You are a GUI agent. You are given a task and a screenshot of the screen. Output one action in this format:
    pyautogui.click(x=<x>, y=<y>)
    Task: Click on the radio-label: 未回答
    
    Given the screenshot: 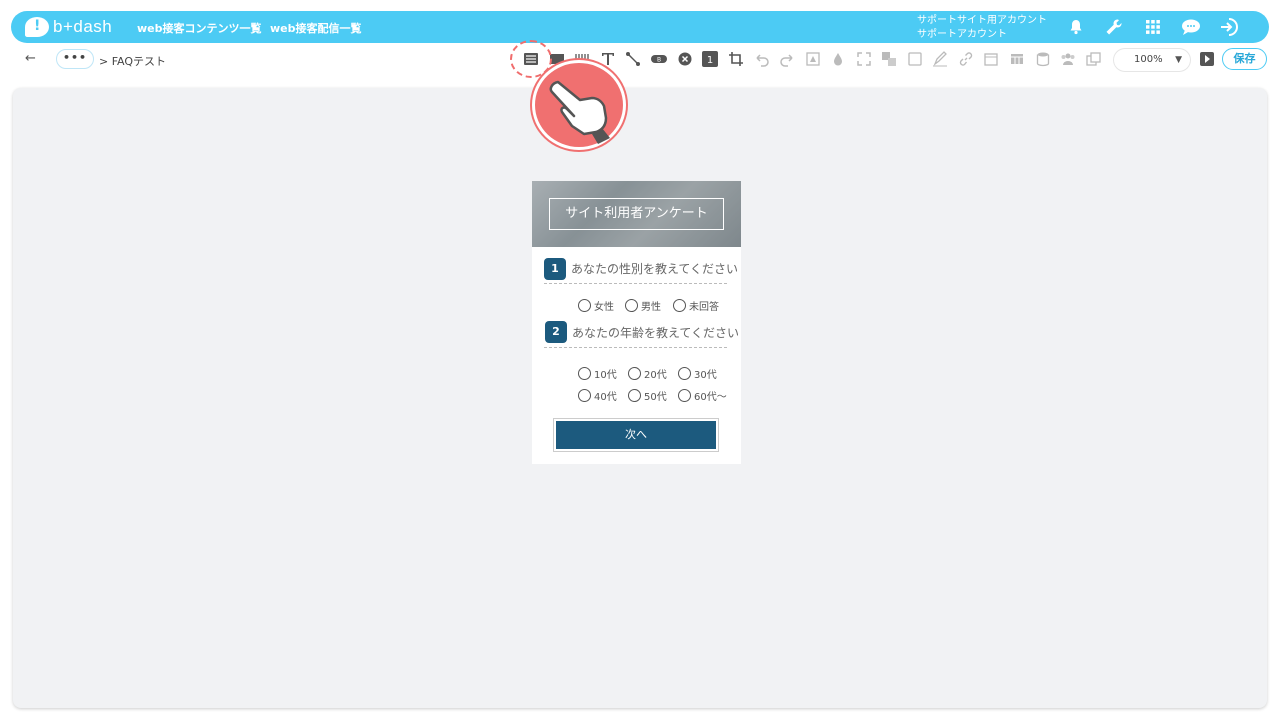 What is the action you would take?
    pyautogui.click(x=704, y=307)
    